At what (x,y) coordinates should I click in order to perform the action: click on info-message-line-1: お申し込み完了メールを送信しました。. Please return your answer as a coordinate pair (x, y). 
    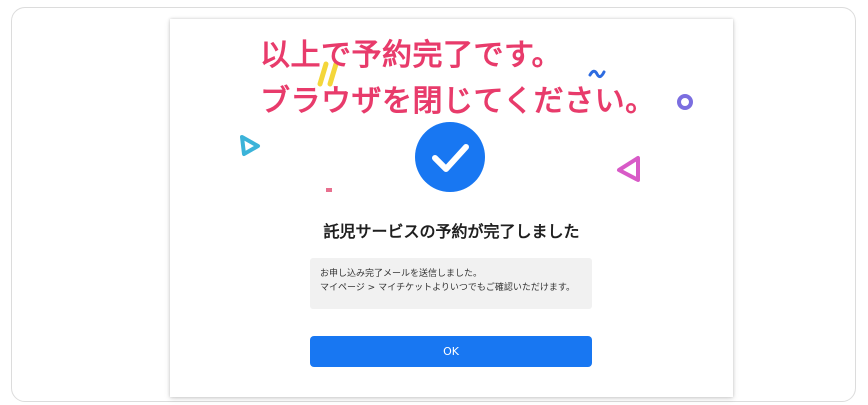
    Looking at the image, I should click on (401, 274).